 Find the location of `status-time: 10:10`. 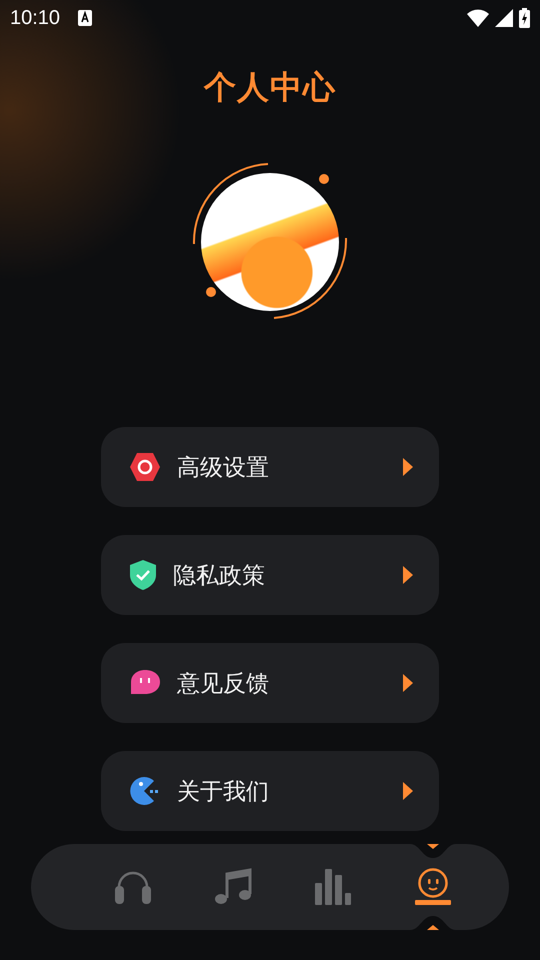

status-time: 10:10 is located at coordinates (35, 18).